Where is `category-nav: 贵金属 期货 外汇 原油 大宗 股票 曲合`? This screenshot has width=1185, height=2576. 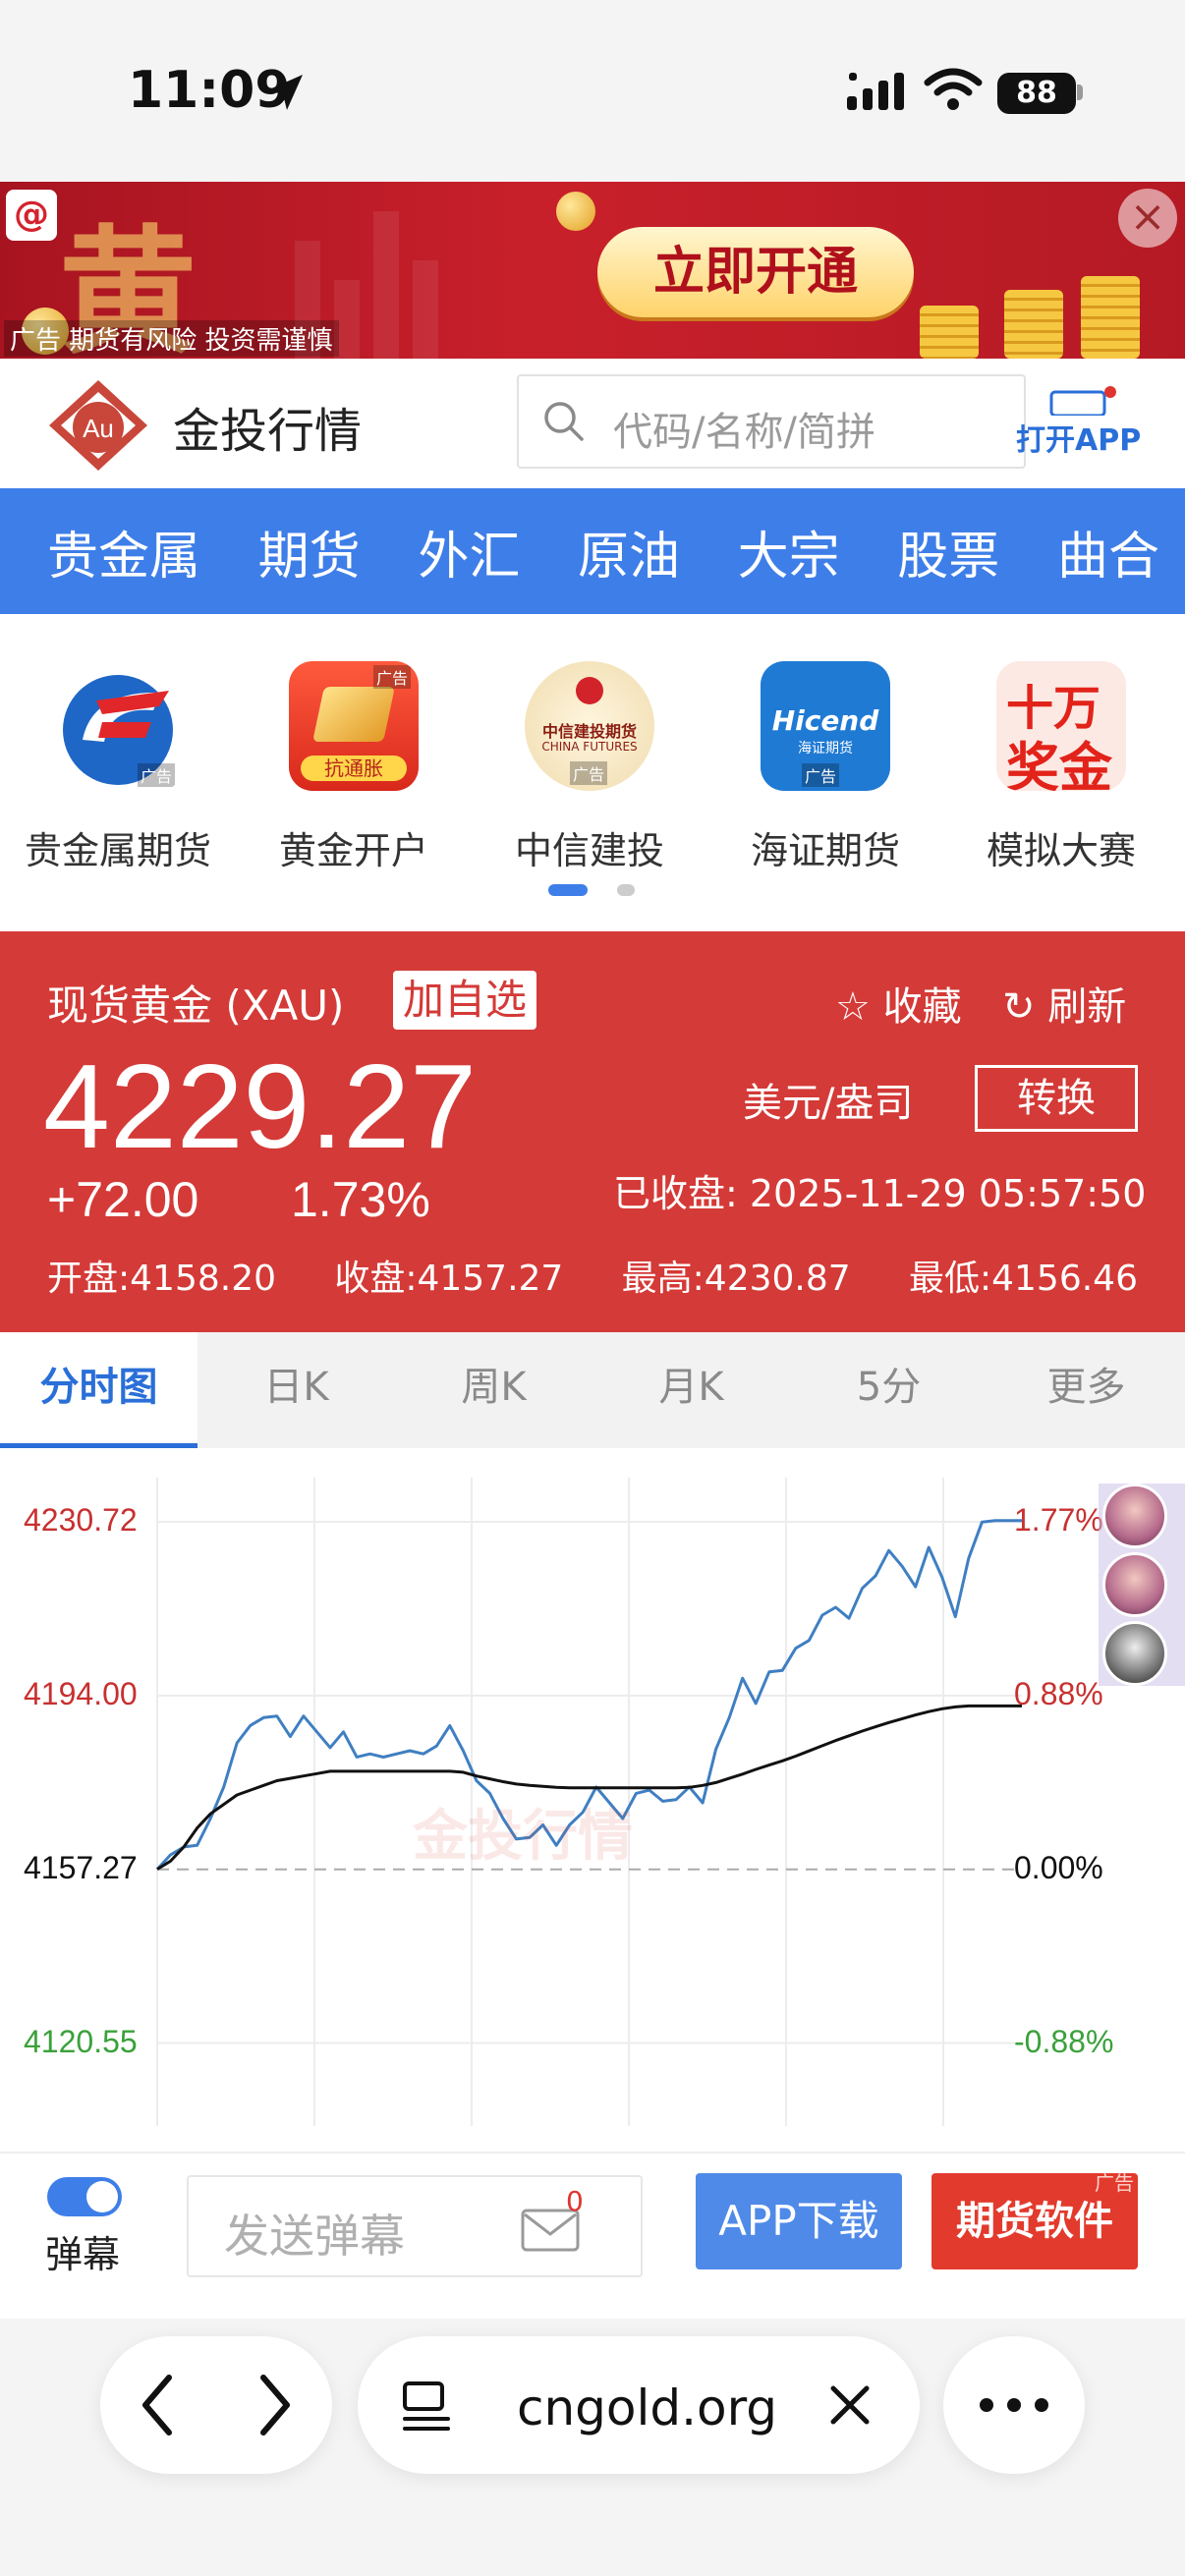 category-nav: 贵金属 期货 外汇 原油 大宗 股票 曲合 is located at coordinates (592, 551).